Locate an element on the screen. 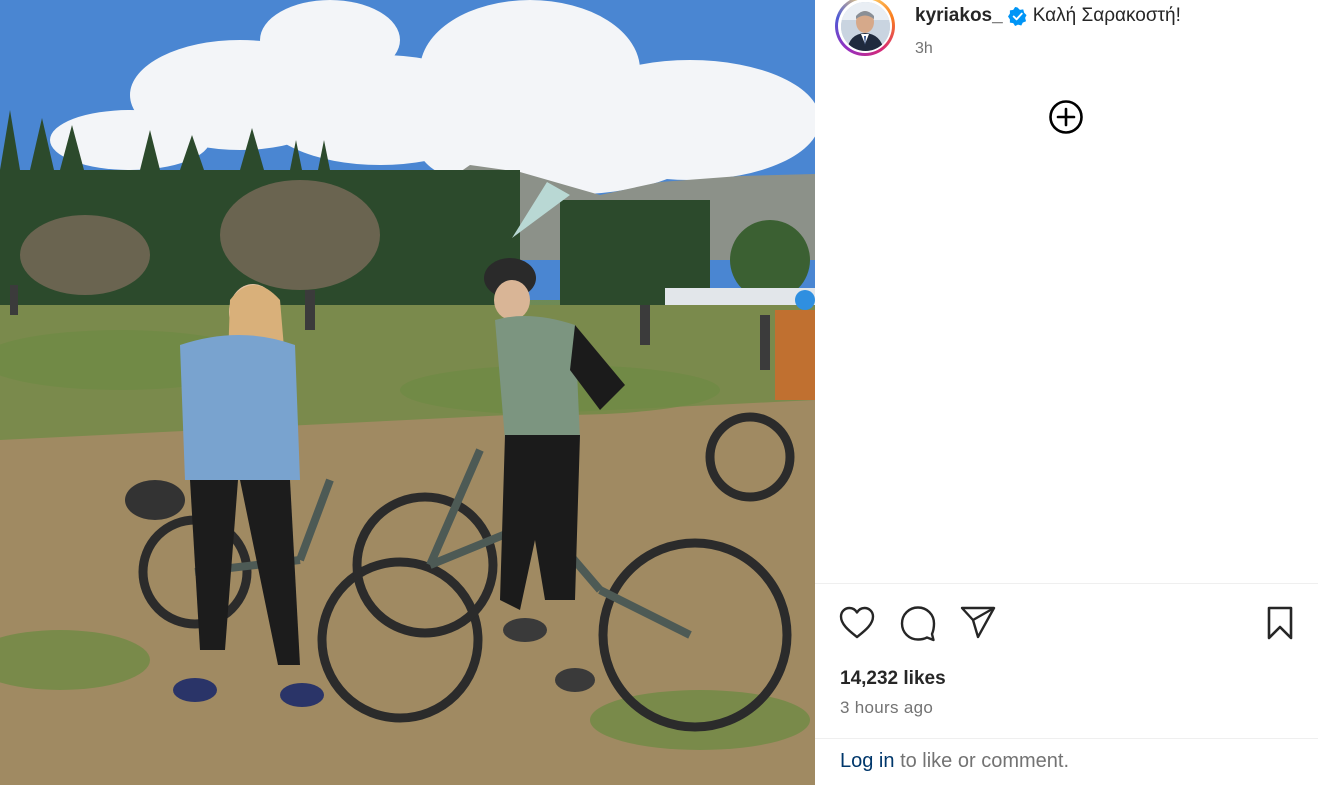 This screenshot has height=785, width=1318. paper-plane-icon is located at coordinates (978, 623).